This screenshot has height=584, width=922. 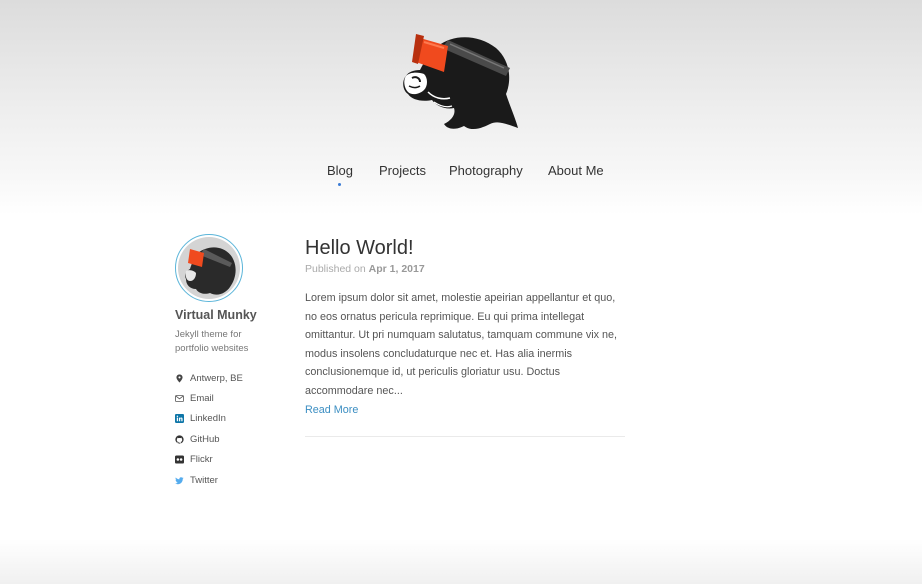 I want to click on envelope-icon, so click(x=179, y=398).